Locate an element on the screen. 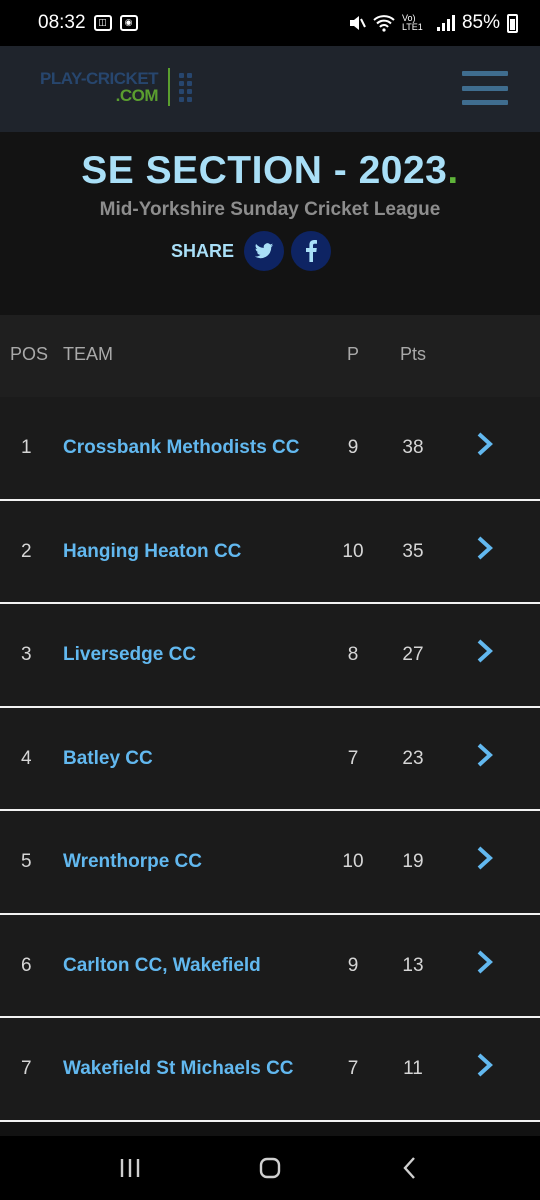  status-right: Vo) LTE1 85% is located at coordinates (433, 23).